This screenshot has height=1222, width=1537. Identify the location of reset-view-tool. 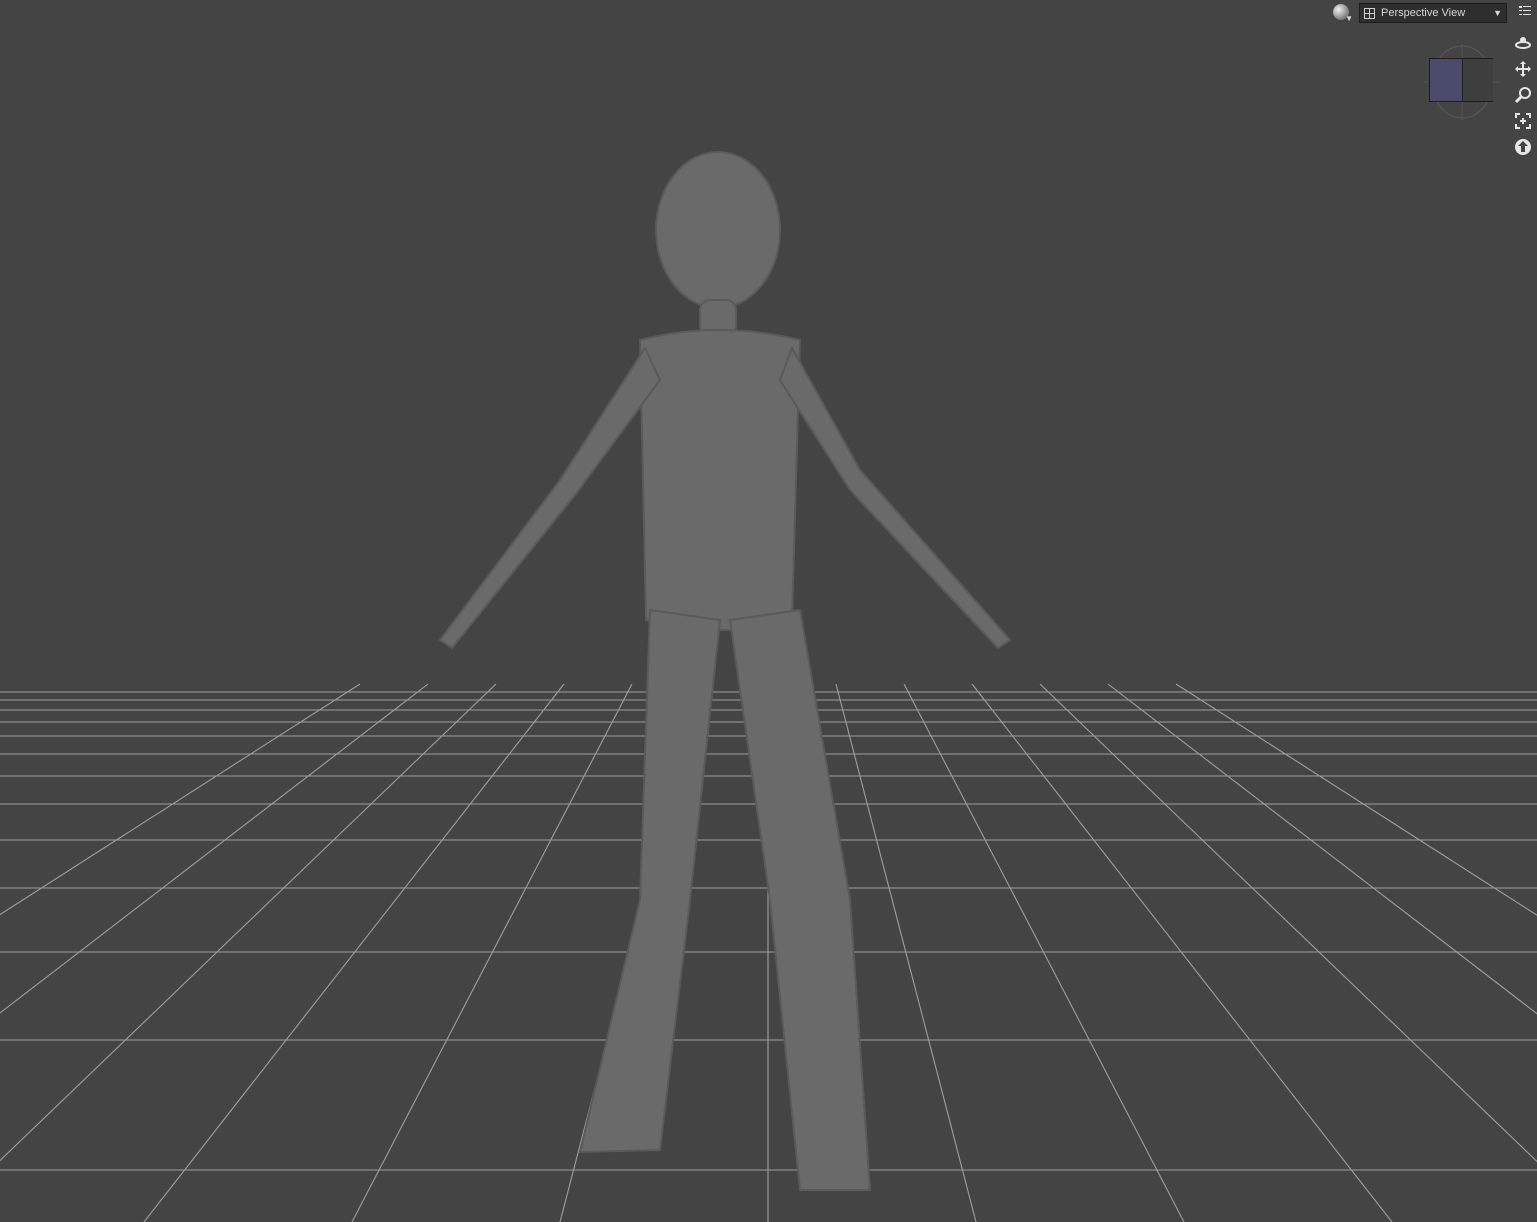
(1523, 147).